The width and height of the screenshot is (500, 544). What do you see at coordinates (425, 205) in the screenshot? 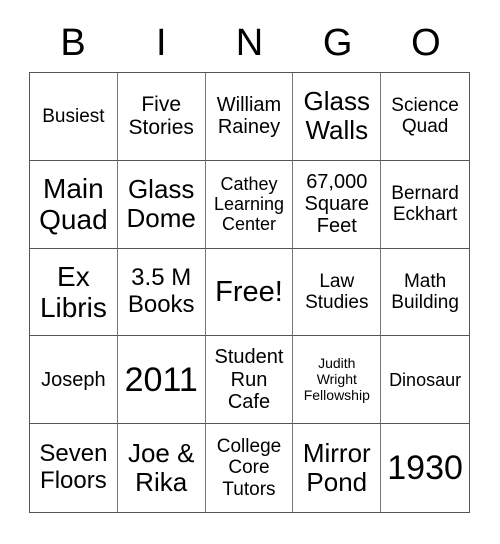
I see `bingo-cell: Bernard Eckhart` at bounding box center [425, 205].